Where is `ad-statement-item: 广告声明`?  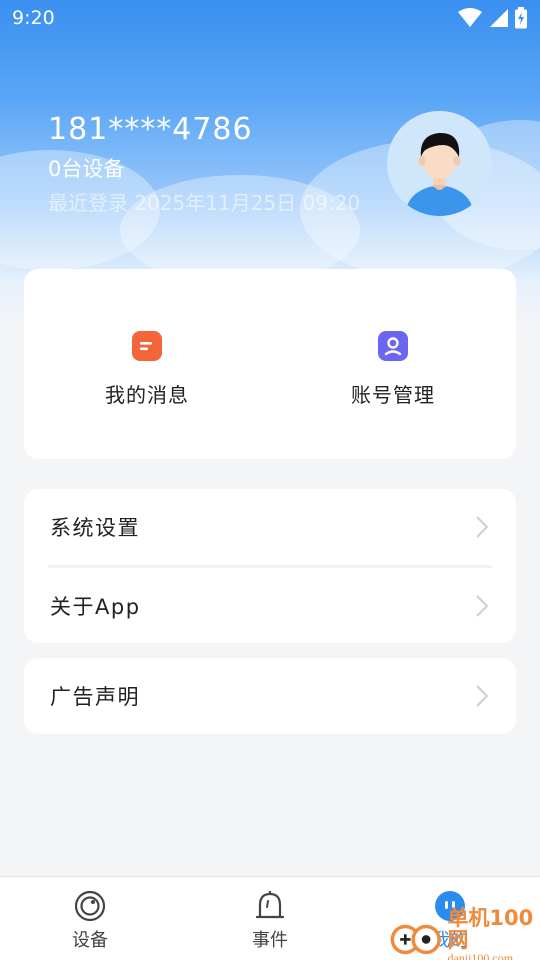 ad-statement-item: 广告声明 is located at coordinates (270, 696).